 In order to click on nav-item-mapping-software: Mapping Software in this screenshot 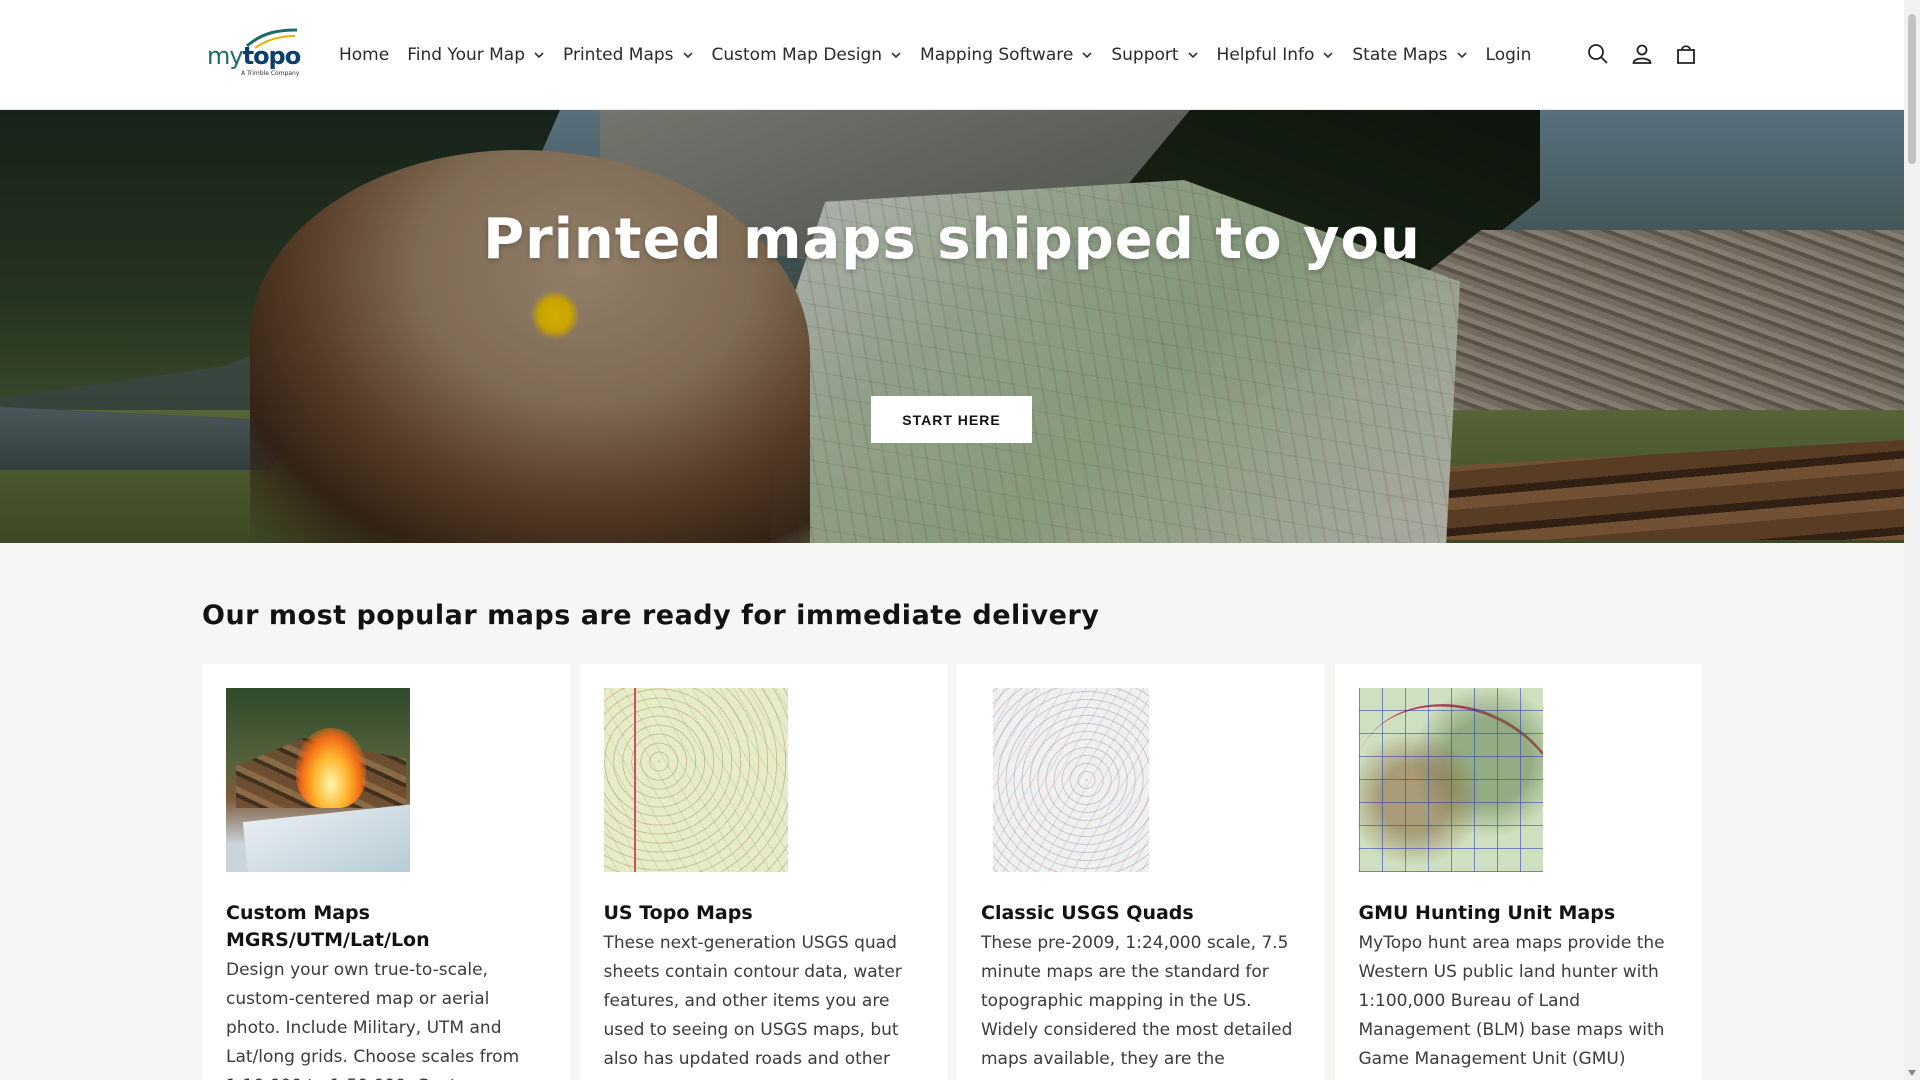, I will do `click(1006, 55)`.